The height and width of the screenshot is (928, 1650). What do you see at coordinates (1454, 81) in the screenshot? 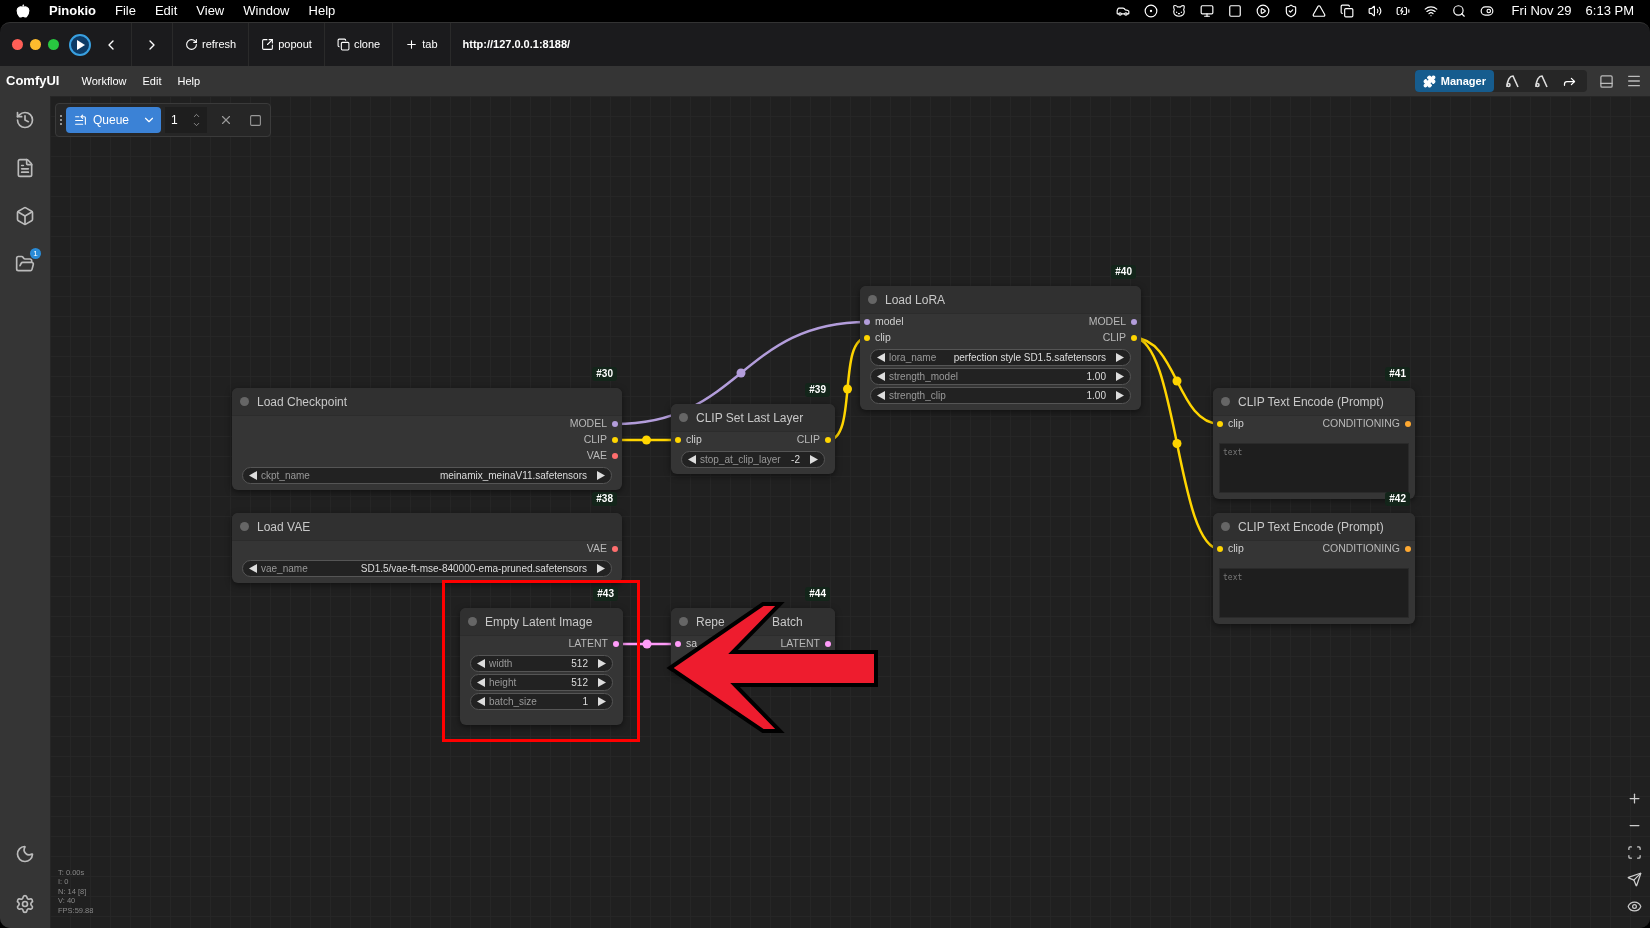
I see `manager-button: Manager` at bounding box center [1454, 81].